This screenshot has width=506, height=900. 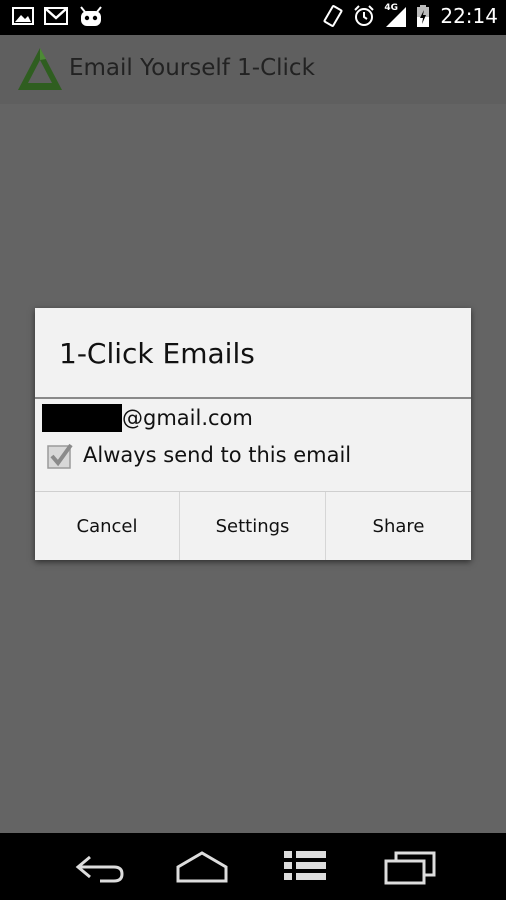 What do you see at coordinates (91, 16) in the screenshot?
I see `android-icon` at bounding box center [91, 16].